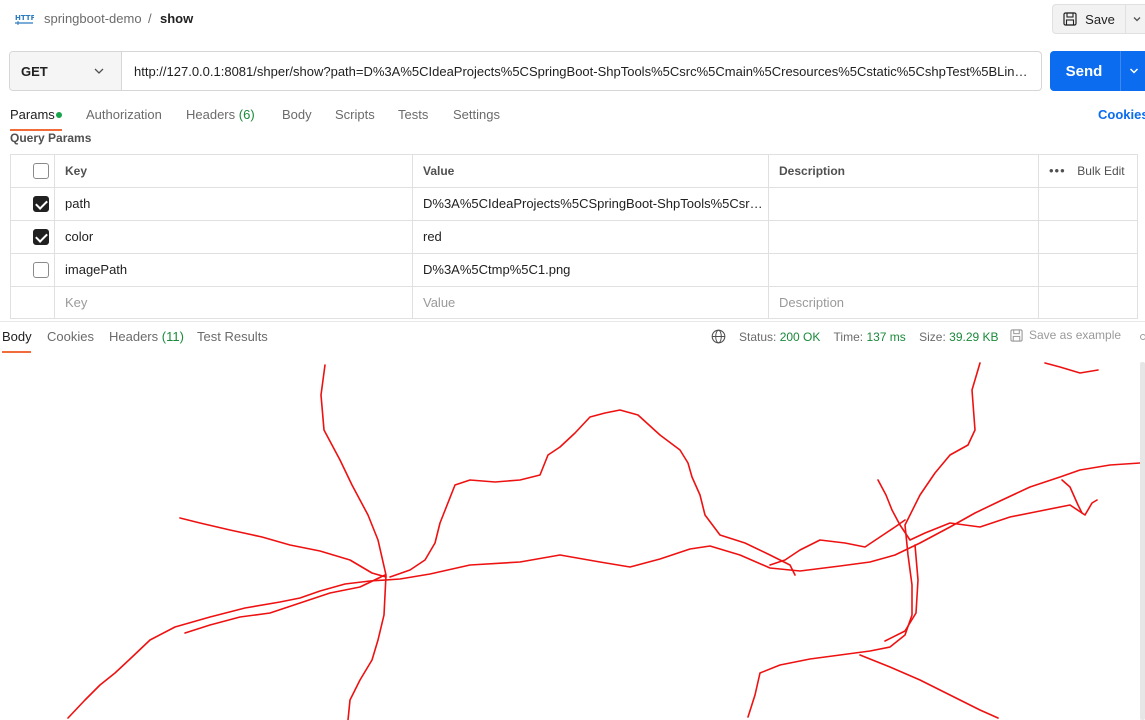 This screenshot has height=720, width=1145. What do you see at coordinates (800, 337) in the screenshot?
I see `status-value: 200 OK` at bounding box center [800, 337].